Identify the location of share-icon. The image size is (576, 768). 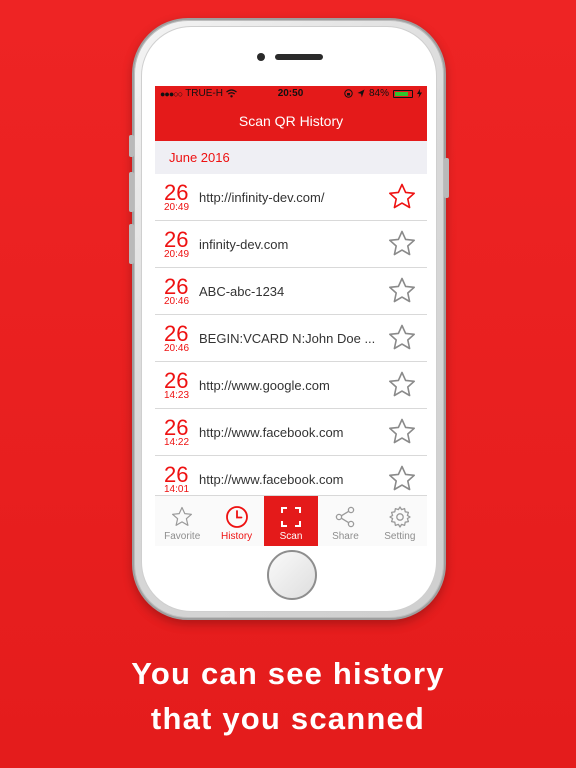
(345, 517).